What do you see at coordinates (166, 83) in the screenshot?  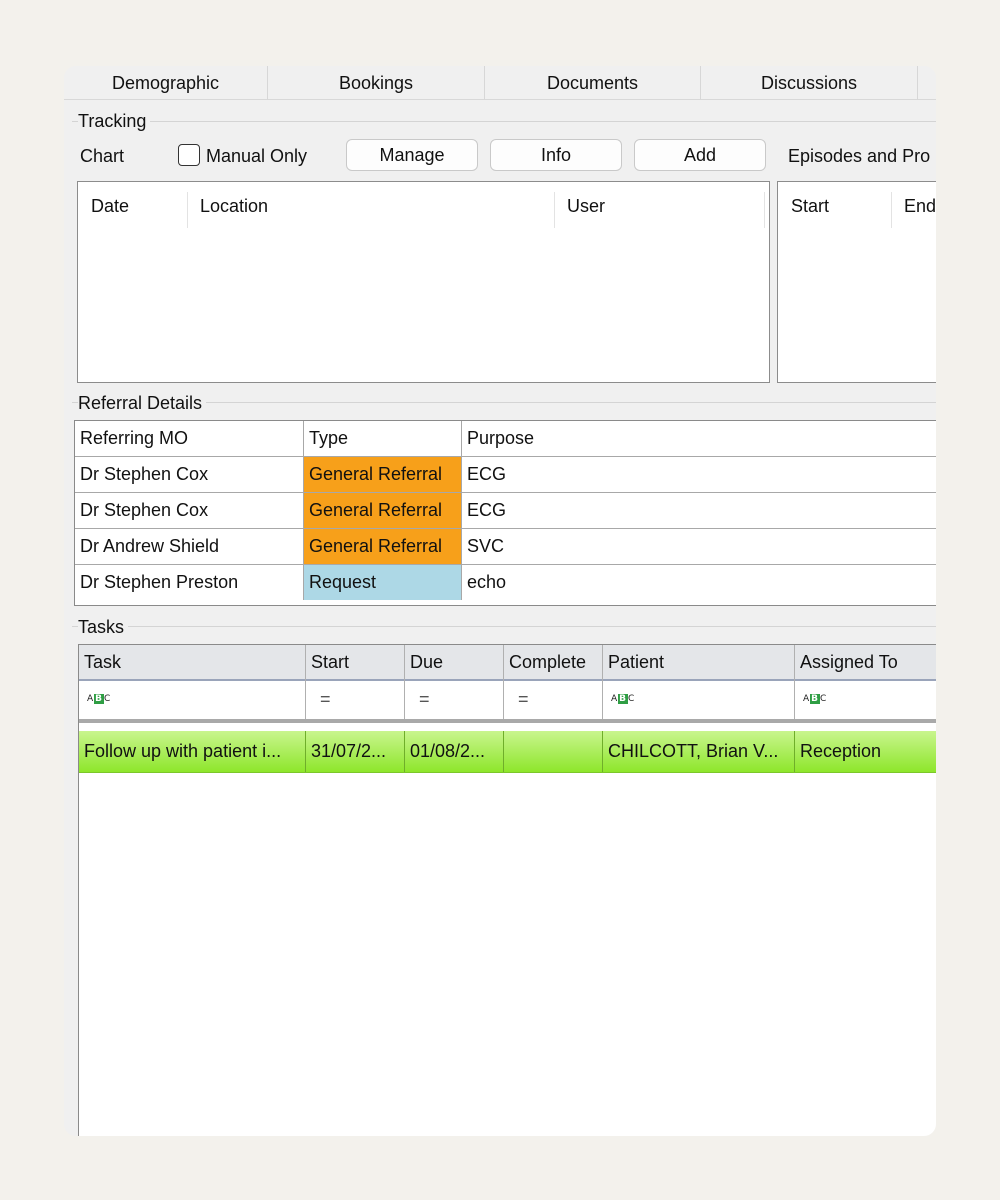 I see `tab-demographic: Demographic` at bounding box center [166, 83].